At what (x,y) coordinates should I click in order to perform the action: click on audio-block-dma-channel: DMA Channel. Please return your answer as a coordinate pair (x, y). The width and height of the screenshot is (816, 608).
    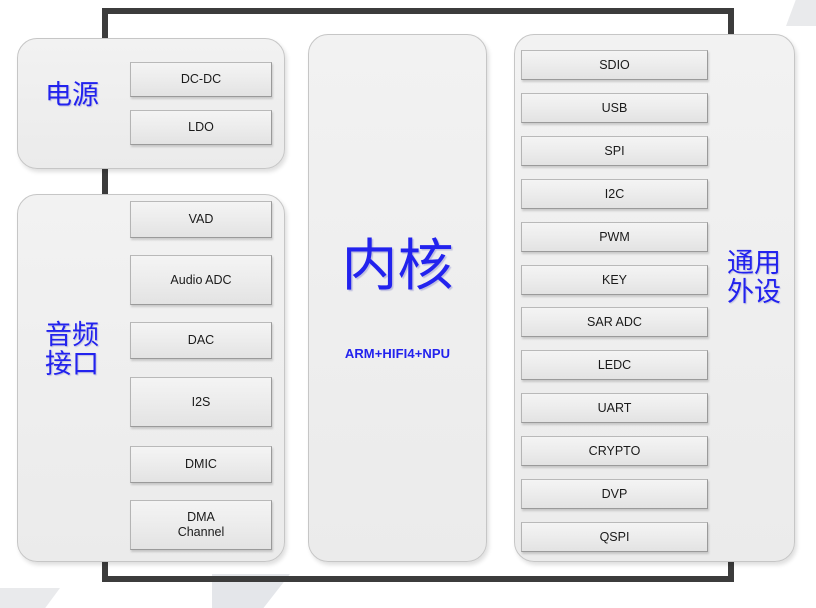
    Looking at the image, I should click on (201, 525).